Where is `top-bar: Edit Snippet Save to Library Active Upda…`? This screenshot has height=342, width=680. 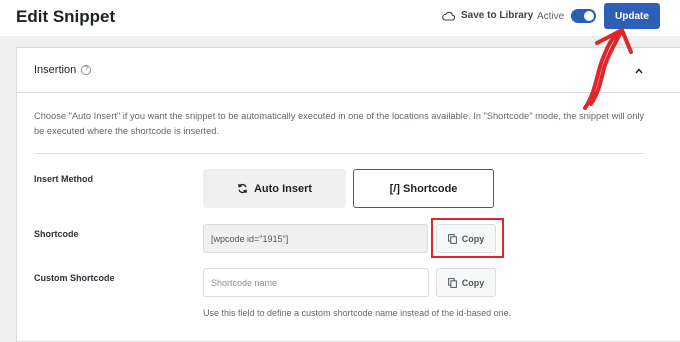
top-bar: Edit Snippet Save to Library Active Upda… is located at coordinates (340, 18).